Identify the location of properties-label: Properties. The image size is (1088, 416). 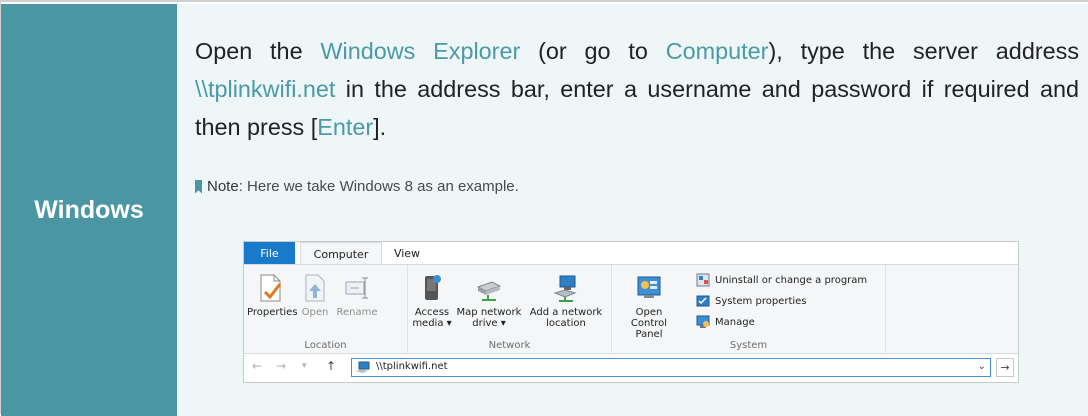
(272, 312).